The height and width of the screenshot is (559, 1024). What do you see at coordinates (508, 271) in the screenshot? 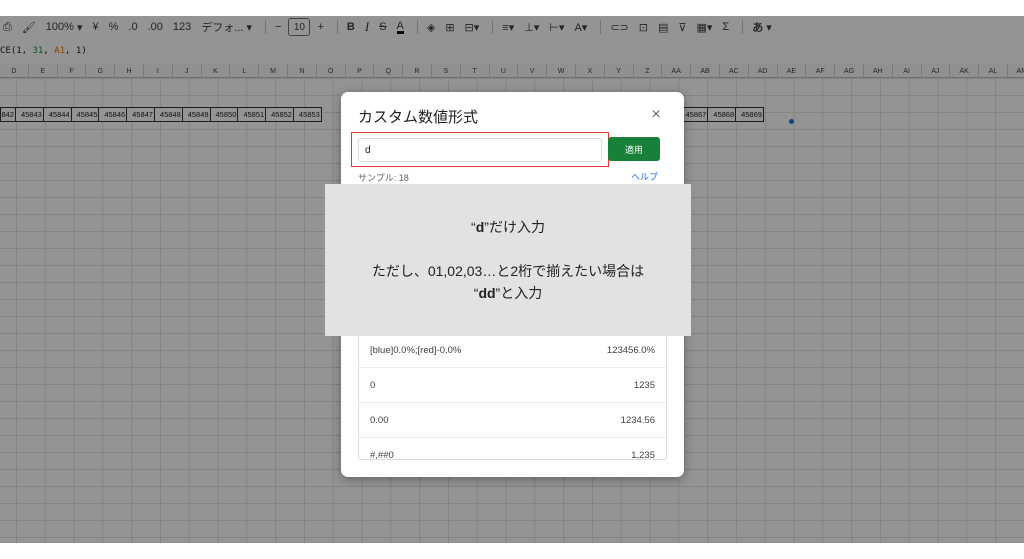
I see `callout-line-2: ただし、01,02,03…と2桁で揃えたい場合は` at bounding box center [508, 271].